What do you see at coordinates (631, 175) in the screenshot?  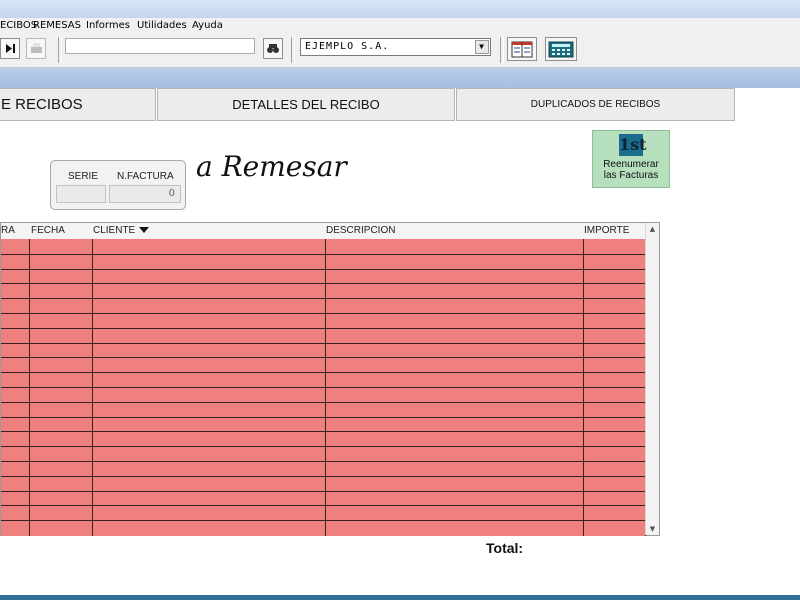 I see `renumber-label-line2: las Facturas` at bounding box center [631, 175].